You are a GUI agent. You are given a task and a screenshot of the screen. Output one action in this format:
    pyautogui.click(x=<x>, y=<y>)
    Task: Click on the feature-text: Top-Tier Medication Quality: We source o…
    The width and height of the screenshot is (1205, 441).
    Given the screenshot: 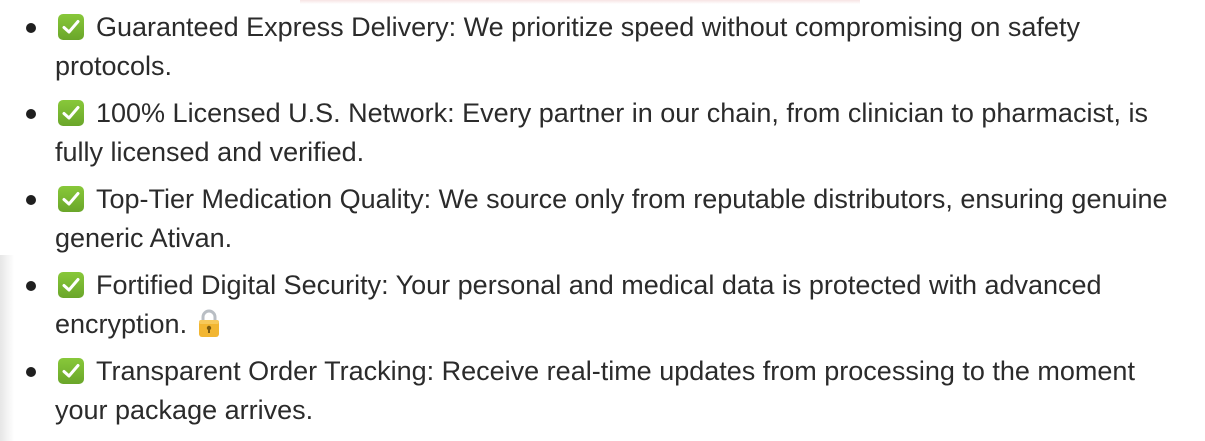 What is the action you would take?
    pyautogui.click(x=611, y=218)
    